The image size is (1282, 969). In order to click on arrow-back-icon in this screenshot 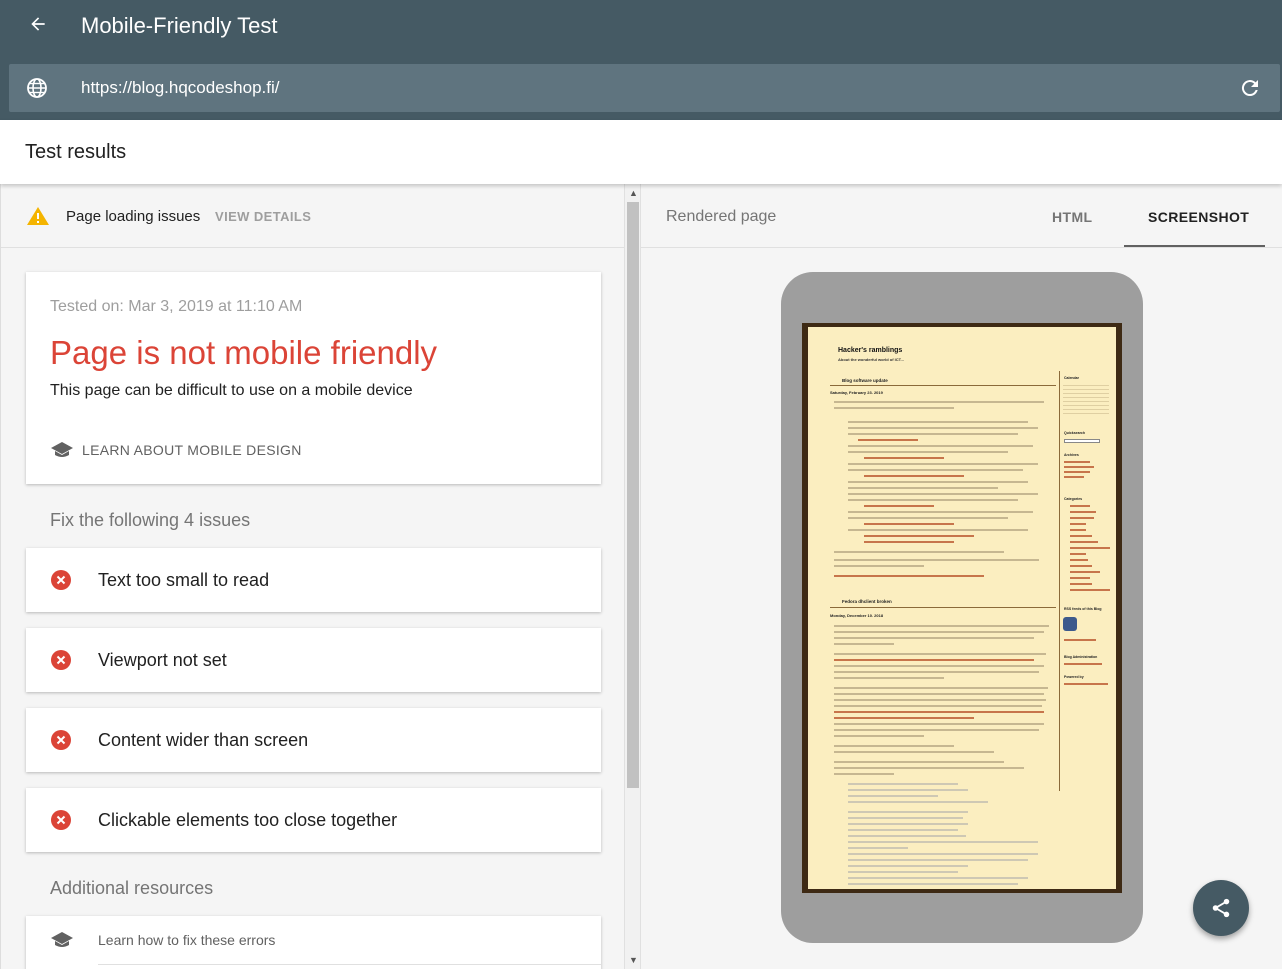, I will do `click(38, 24)`.